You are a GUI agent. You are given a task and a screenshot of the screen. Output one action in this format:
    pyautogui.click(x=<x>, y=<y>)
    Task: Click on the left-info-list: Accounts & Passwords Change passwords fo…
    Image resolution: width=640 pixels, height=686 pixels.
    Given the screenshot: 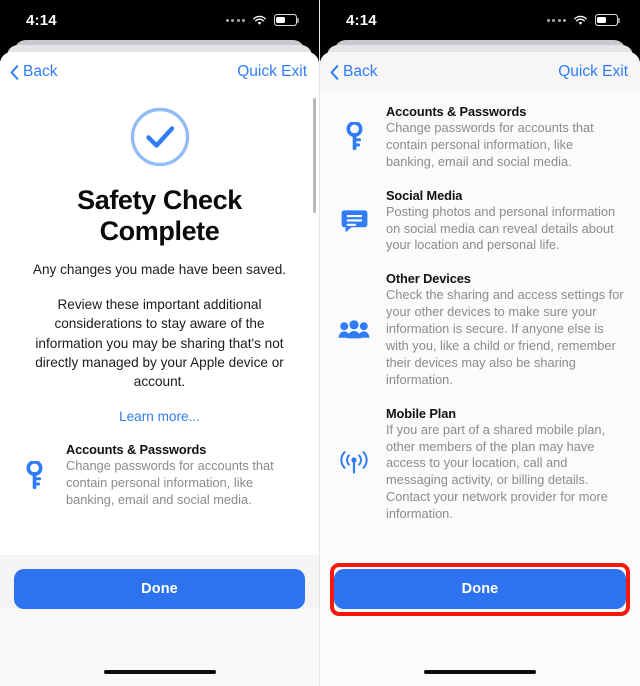 What is the action you would take?
    pyautogui.click(x=159, y=475)
    